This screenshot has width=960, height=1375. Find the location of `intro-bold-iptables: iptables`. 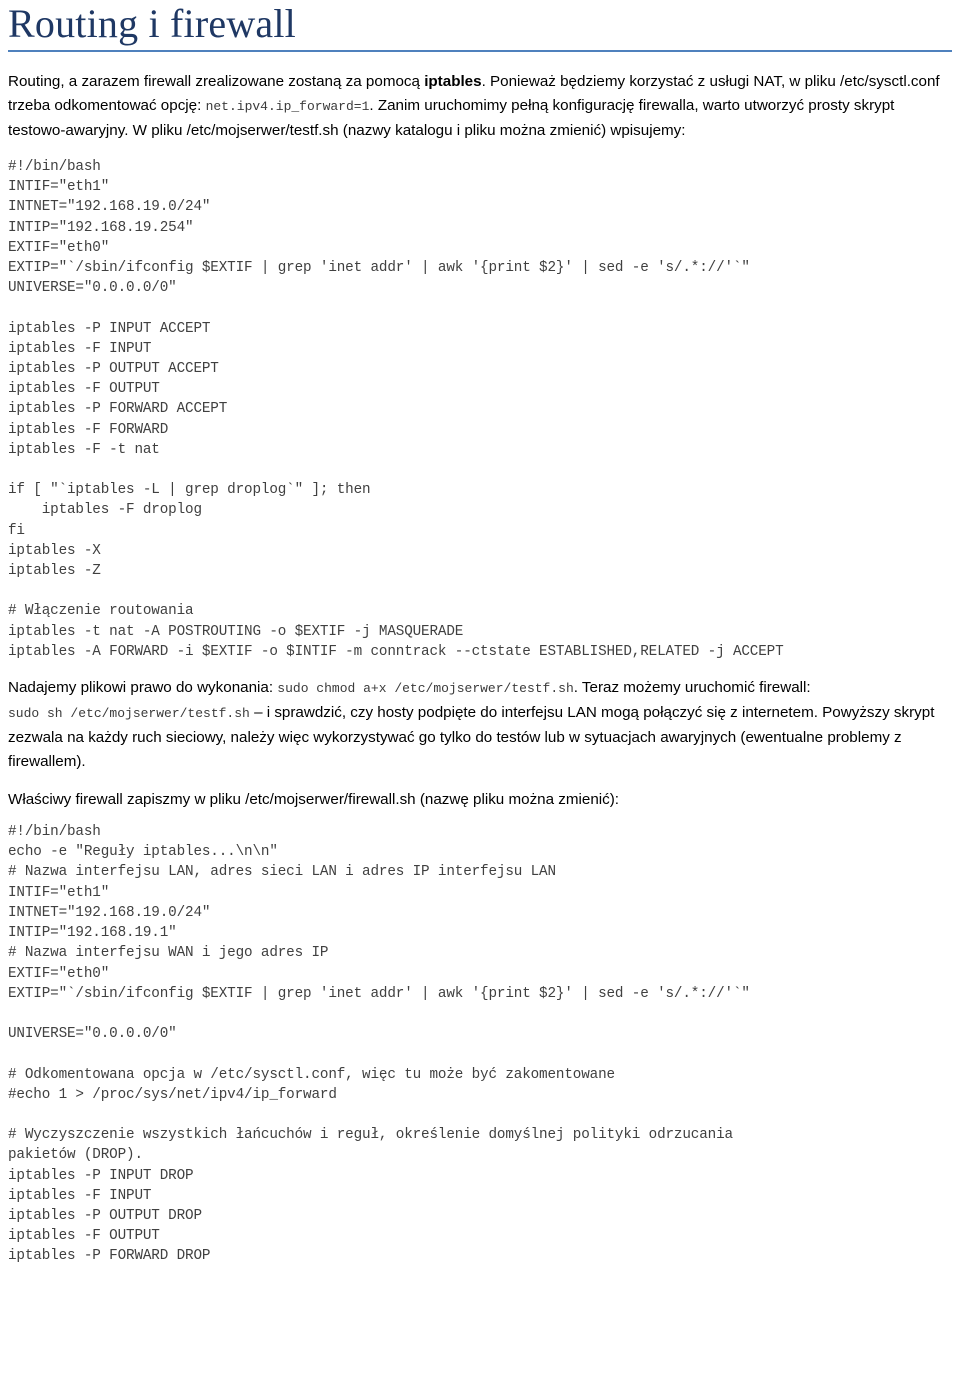

intro-bold-iptables: iptables is located at coordinates (453, 81).